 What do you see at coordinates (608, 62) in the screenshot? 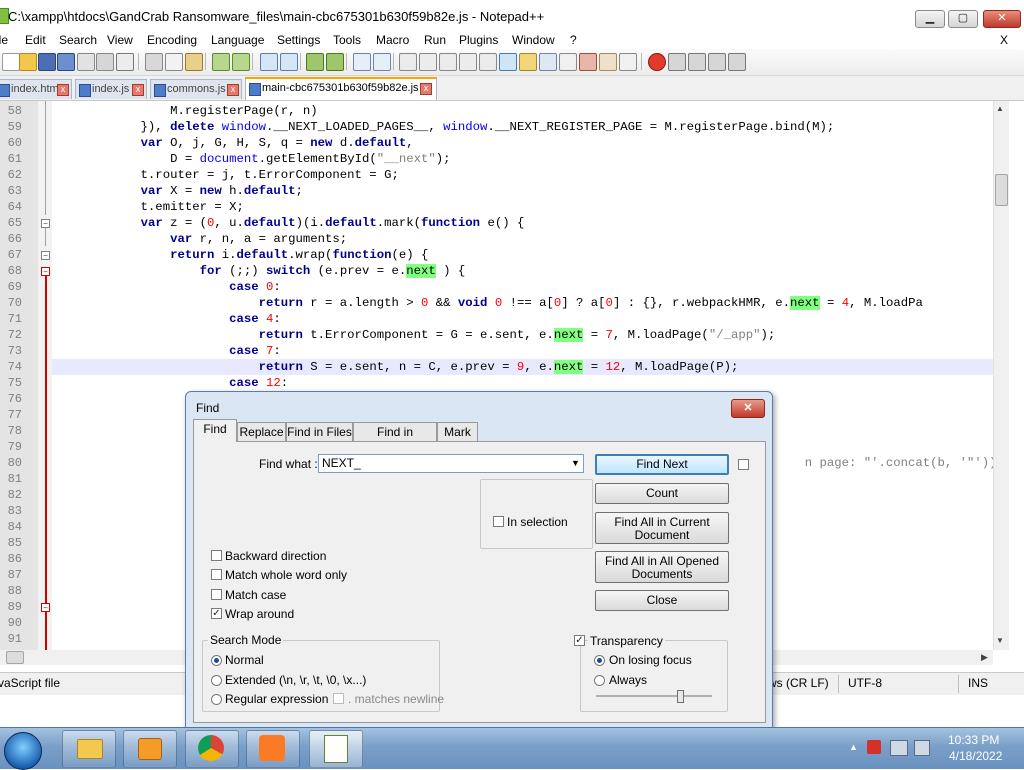
I see `plugin-icon` at bounding box center [608, 62].